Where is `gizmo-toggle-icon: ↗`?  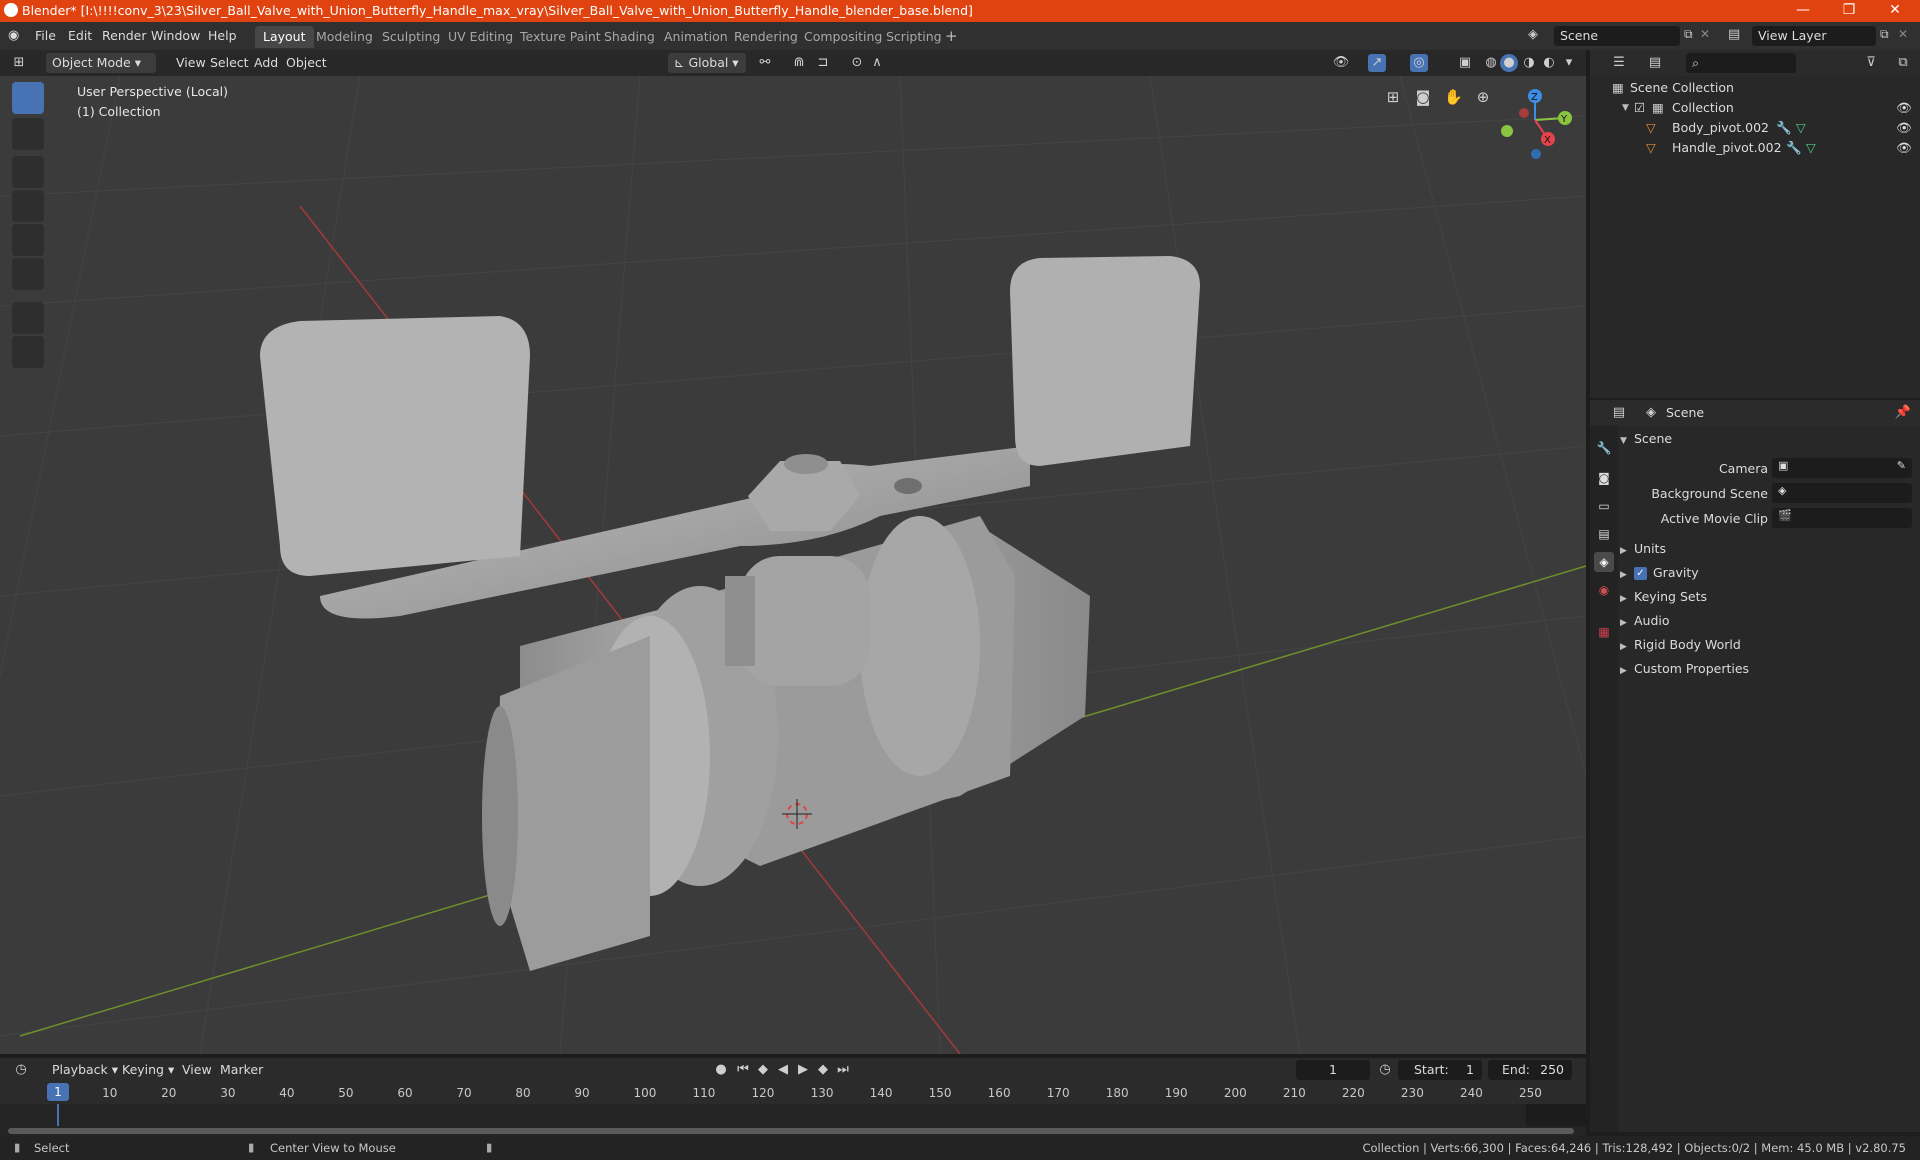
gizmo-toggle-icon: ↗ is located at coordinates (1377, 63).